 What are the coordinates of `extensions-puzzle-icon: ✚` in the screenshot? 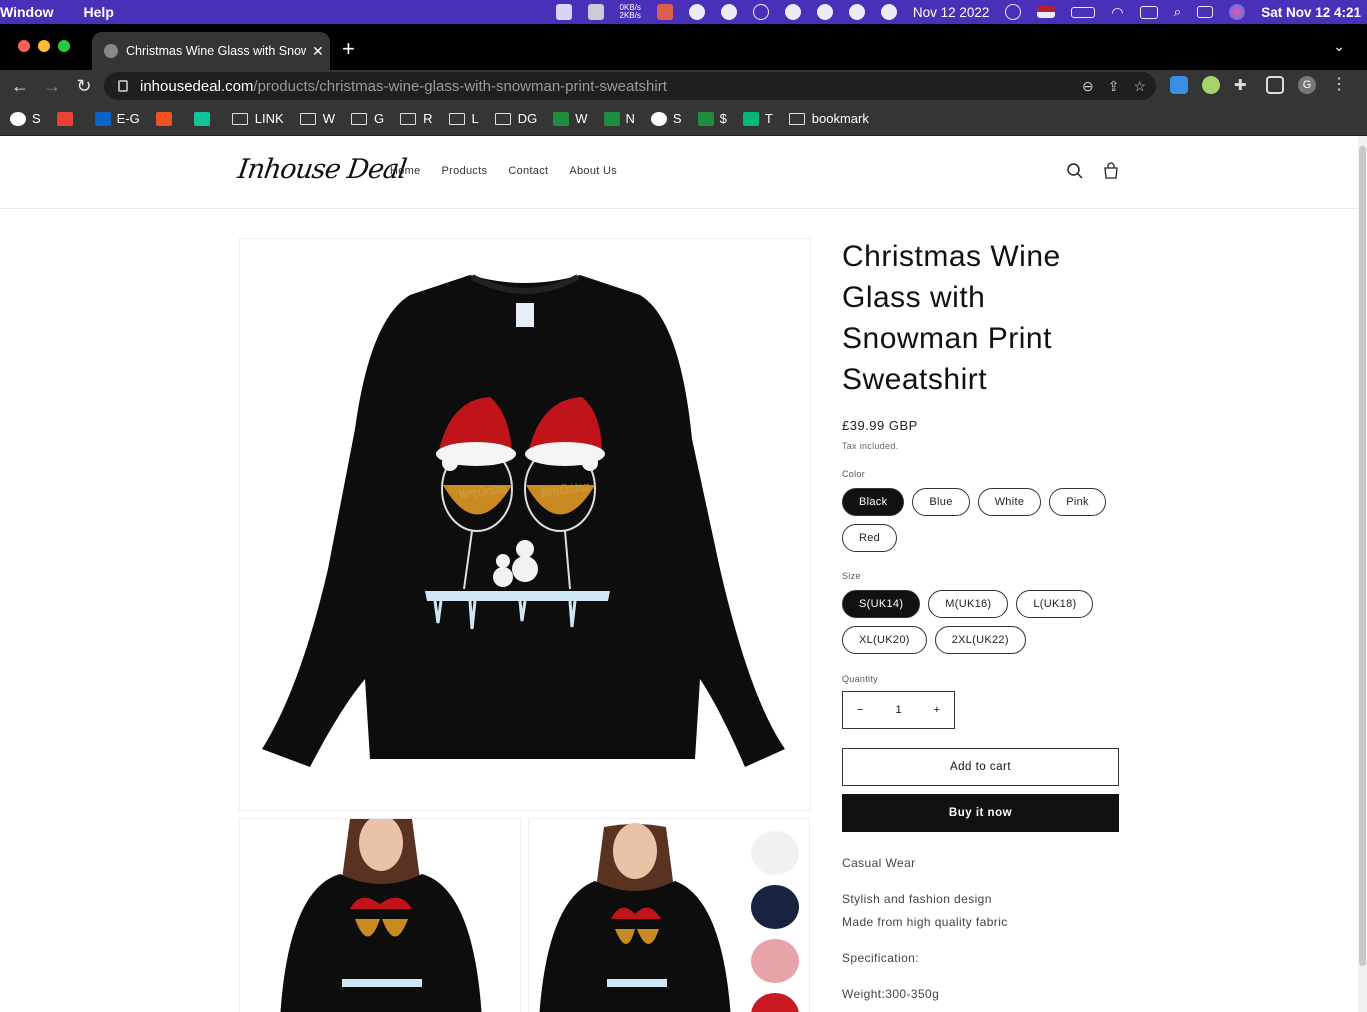 It's located at (1243, 85).